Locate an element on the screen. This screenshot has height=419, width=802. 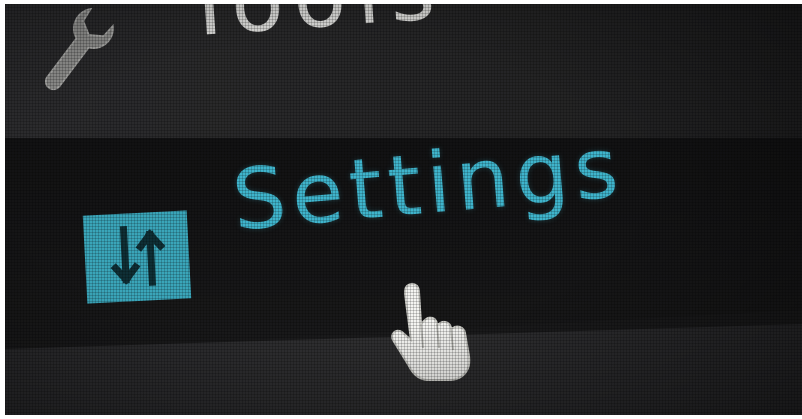
sort-arrows-icon is located at coordinates (137, 257).